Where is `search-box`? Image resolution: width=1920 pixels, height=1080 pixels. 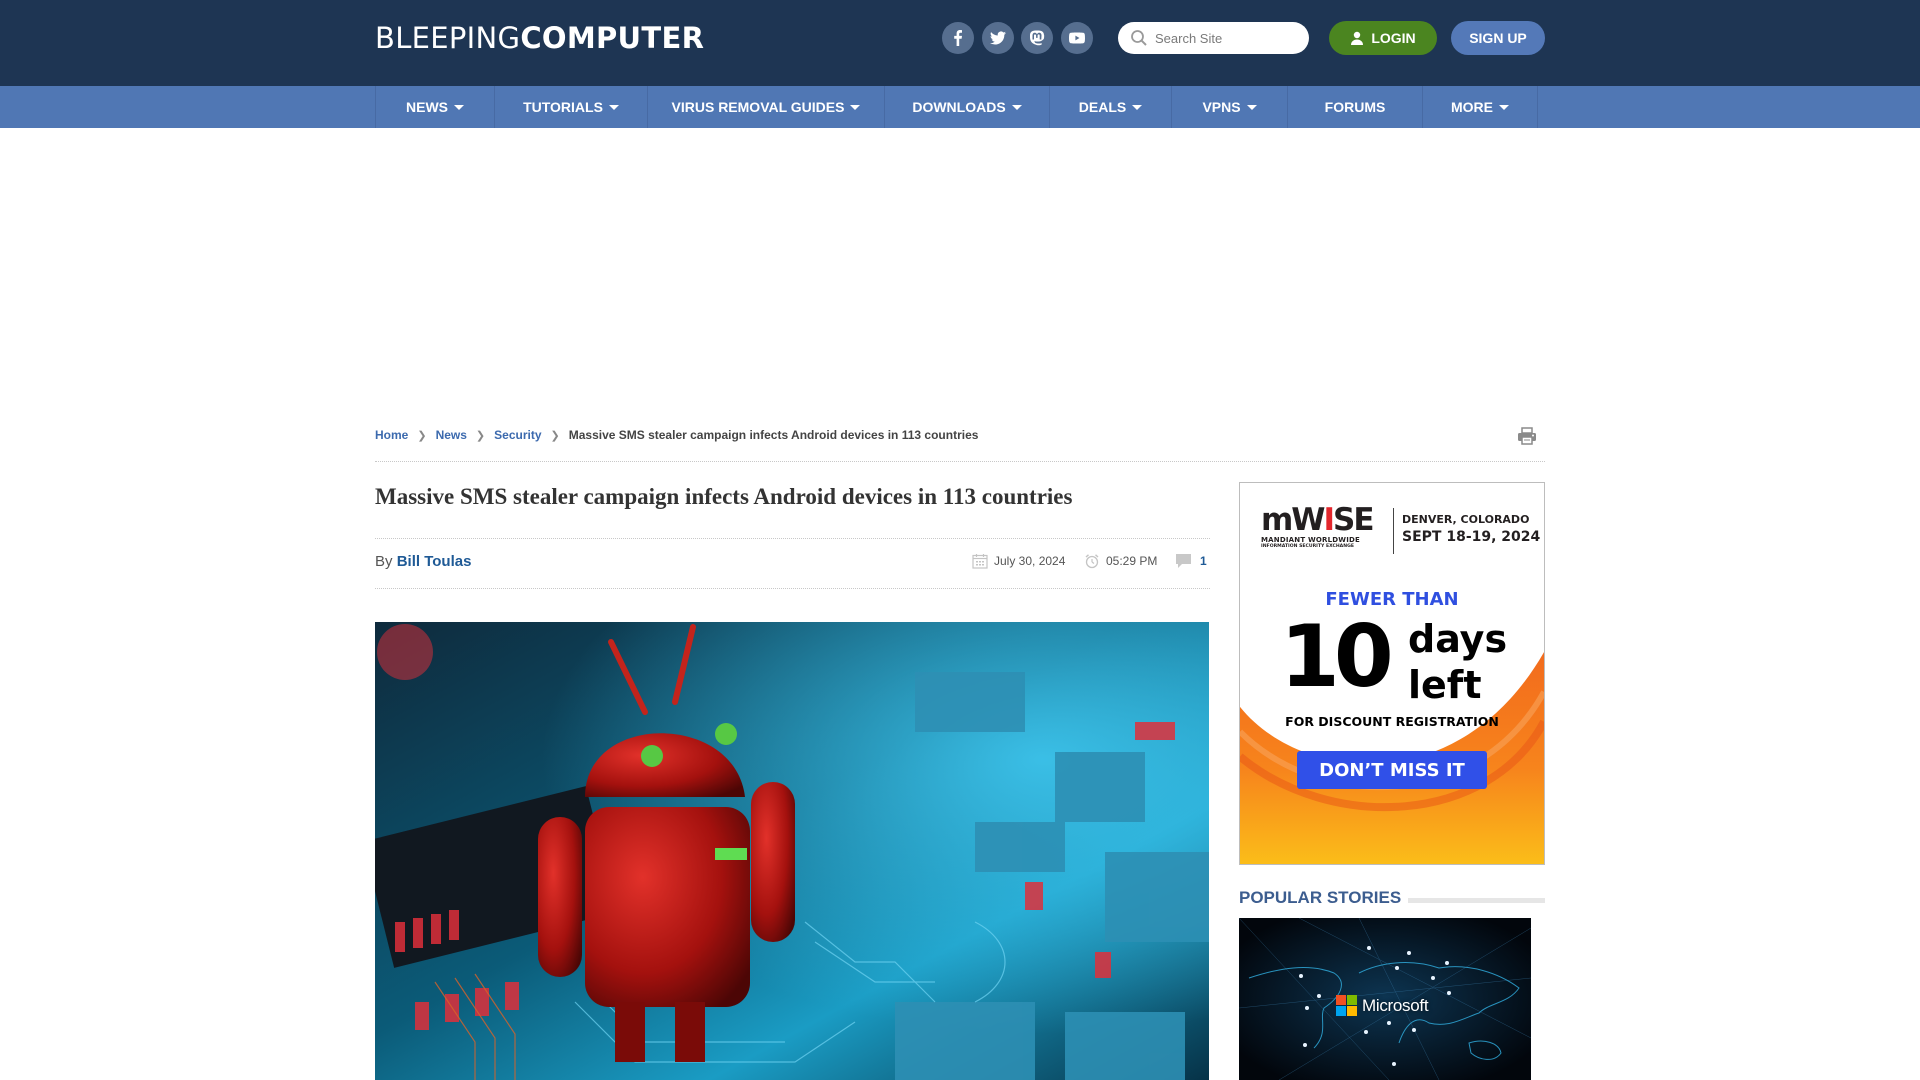 search-box is located at coordinates (1213, 38).